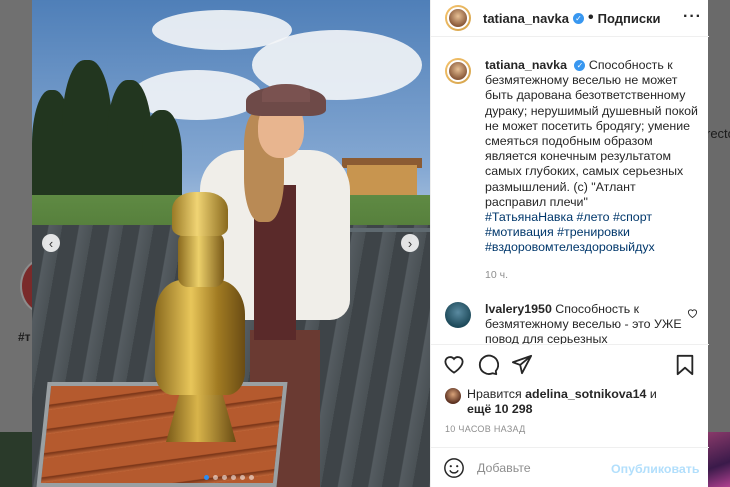  I want to click on comment-username: lvalery1950, so click(518, 309).